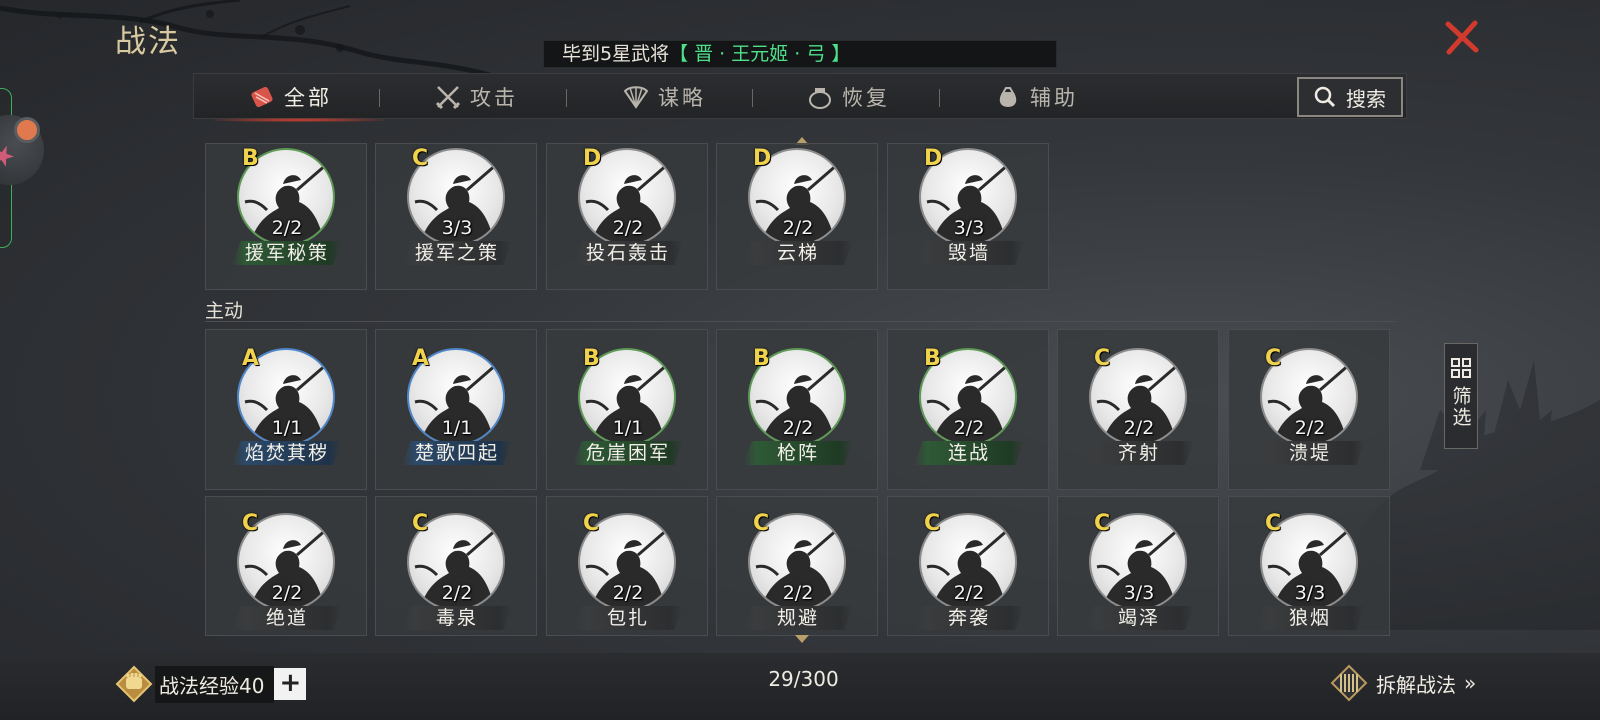  What do you see at coordinates (798, 453) in the screenshot?
I see `skill-name: 枪阵` at bounding box center [798, 453].